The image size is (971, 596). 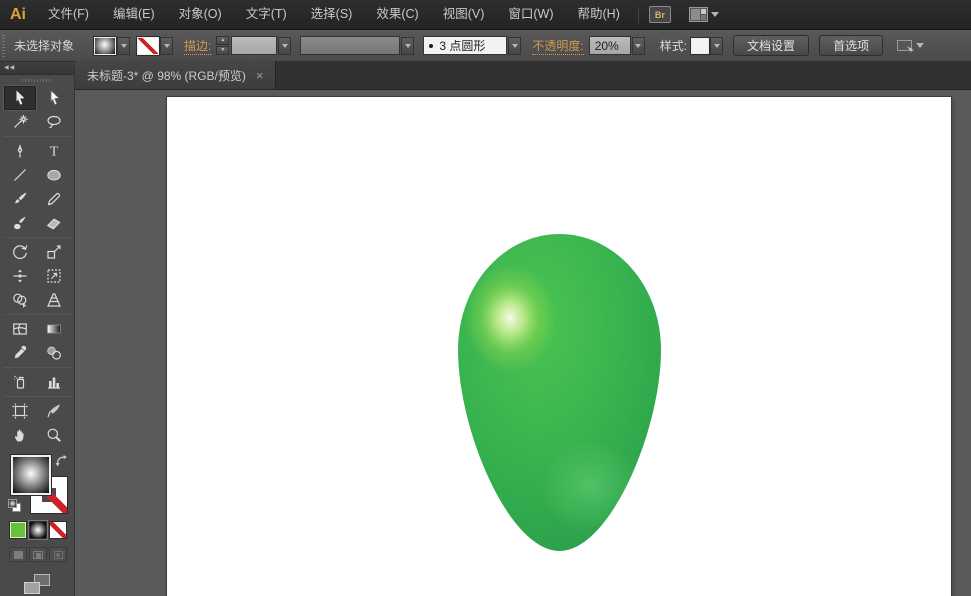 I want to click on stroke-dropdown-button, so click(x=167, y=45).